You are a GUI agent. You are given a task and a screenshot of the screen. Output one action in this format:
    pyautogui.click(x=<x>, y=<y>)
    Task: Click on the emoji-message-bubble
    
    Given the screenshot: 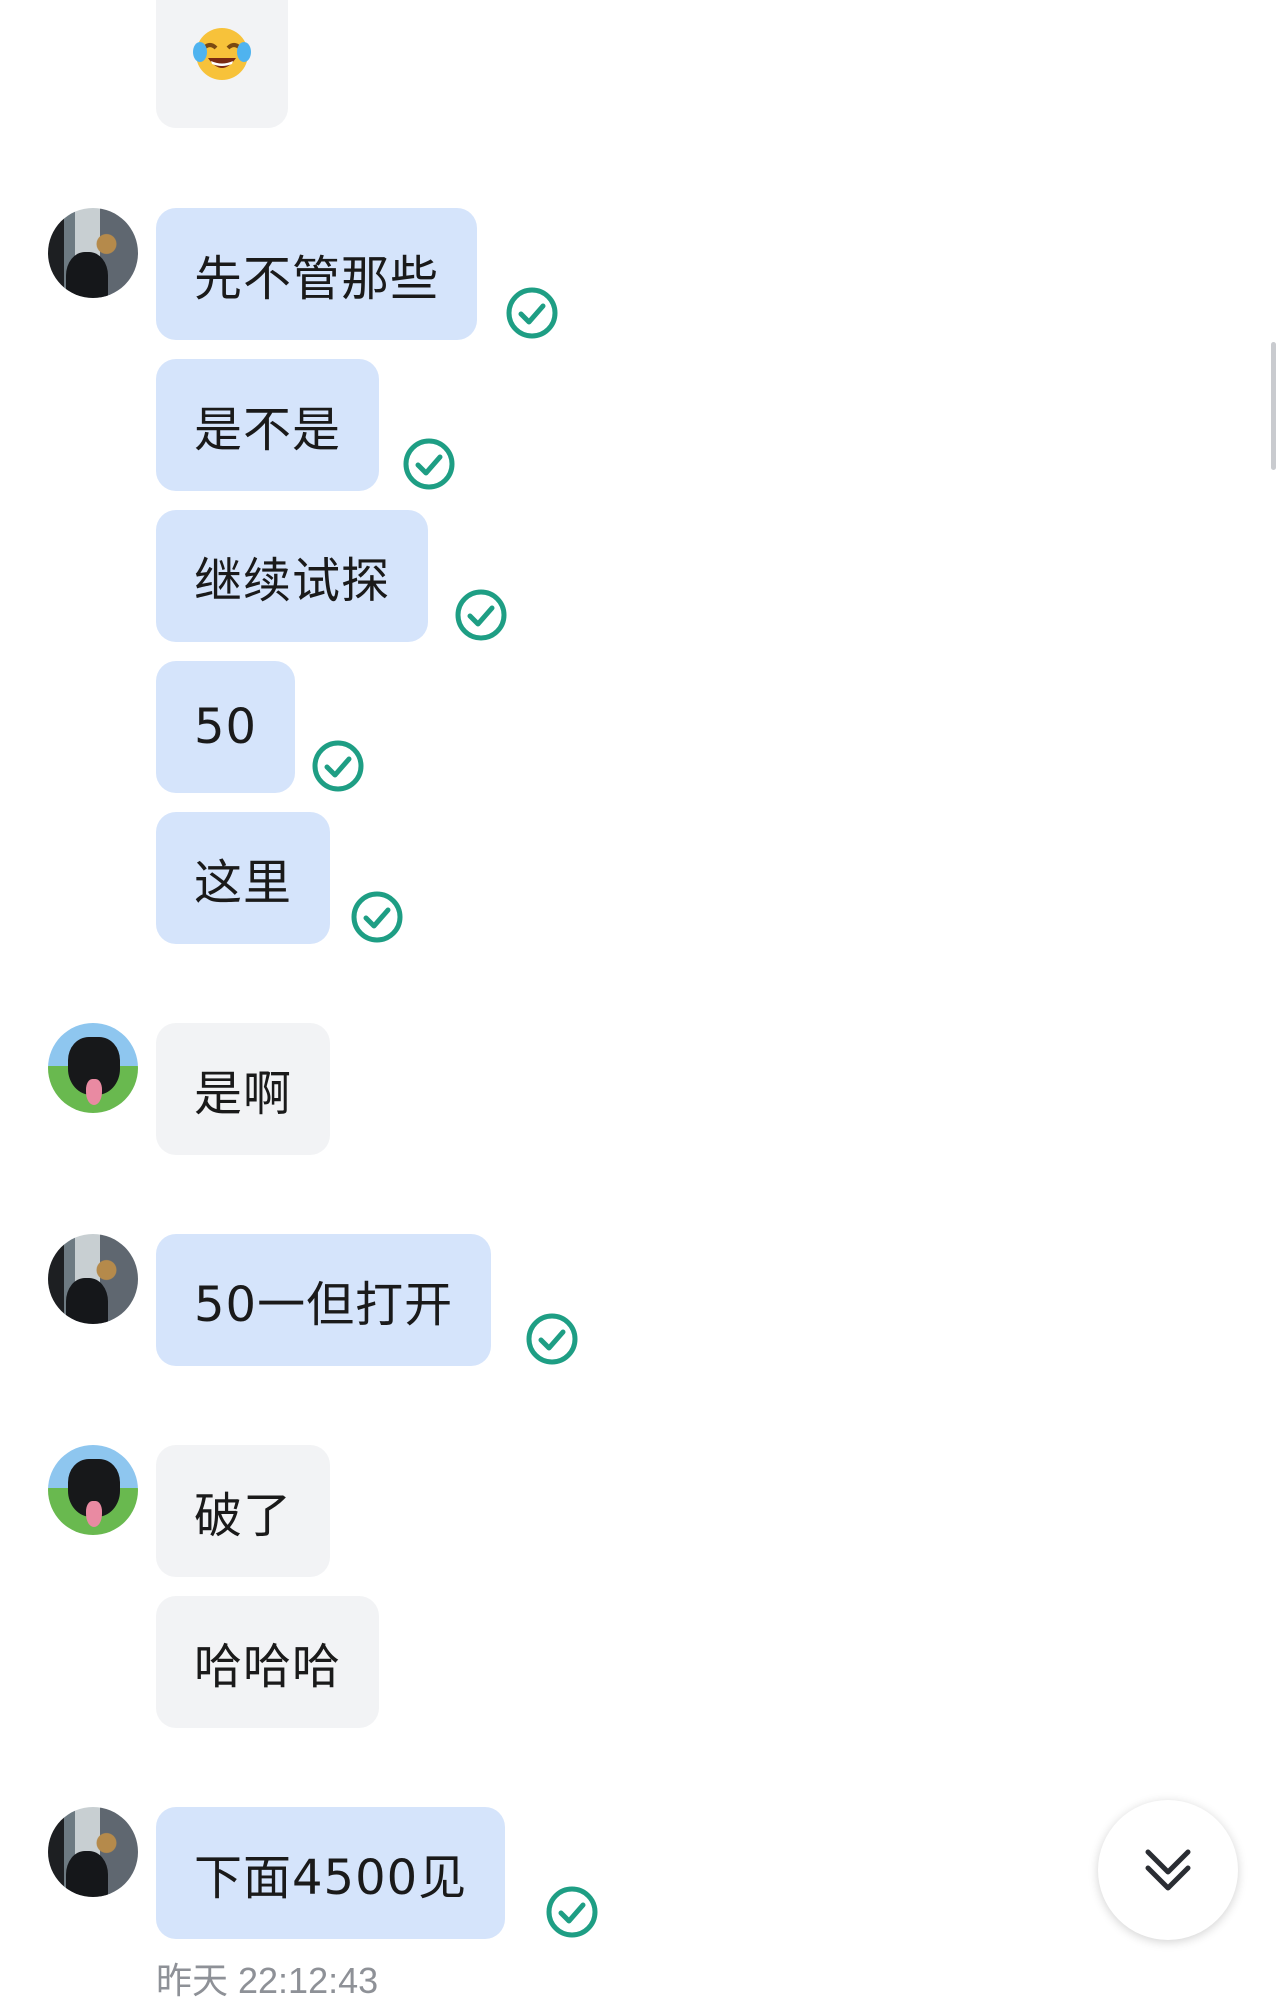 What is the action you would take?
    pyautogui.click(x=222, y=64)
    